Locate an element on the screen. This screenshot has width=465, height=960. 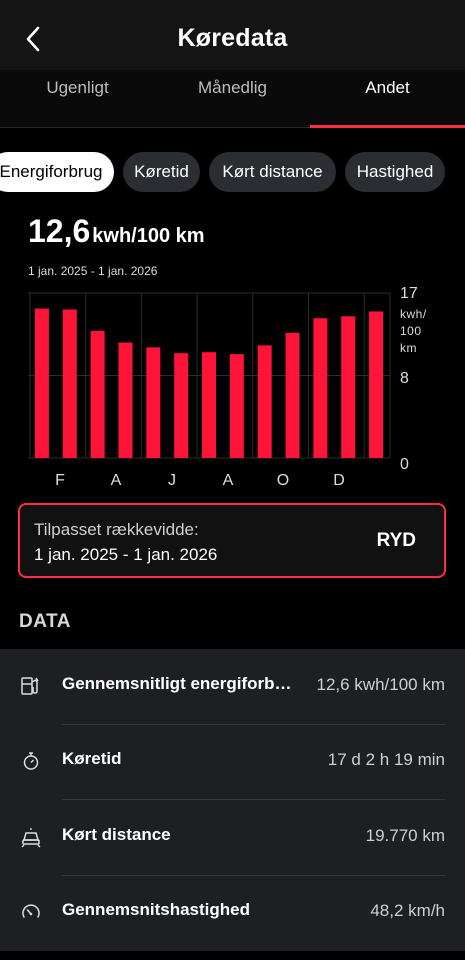
header-bar: Køredata is located at coordinates (232, 35).